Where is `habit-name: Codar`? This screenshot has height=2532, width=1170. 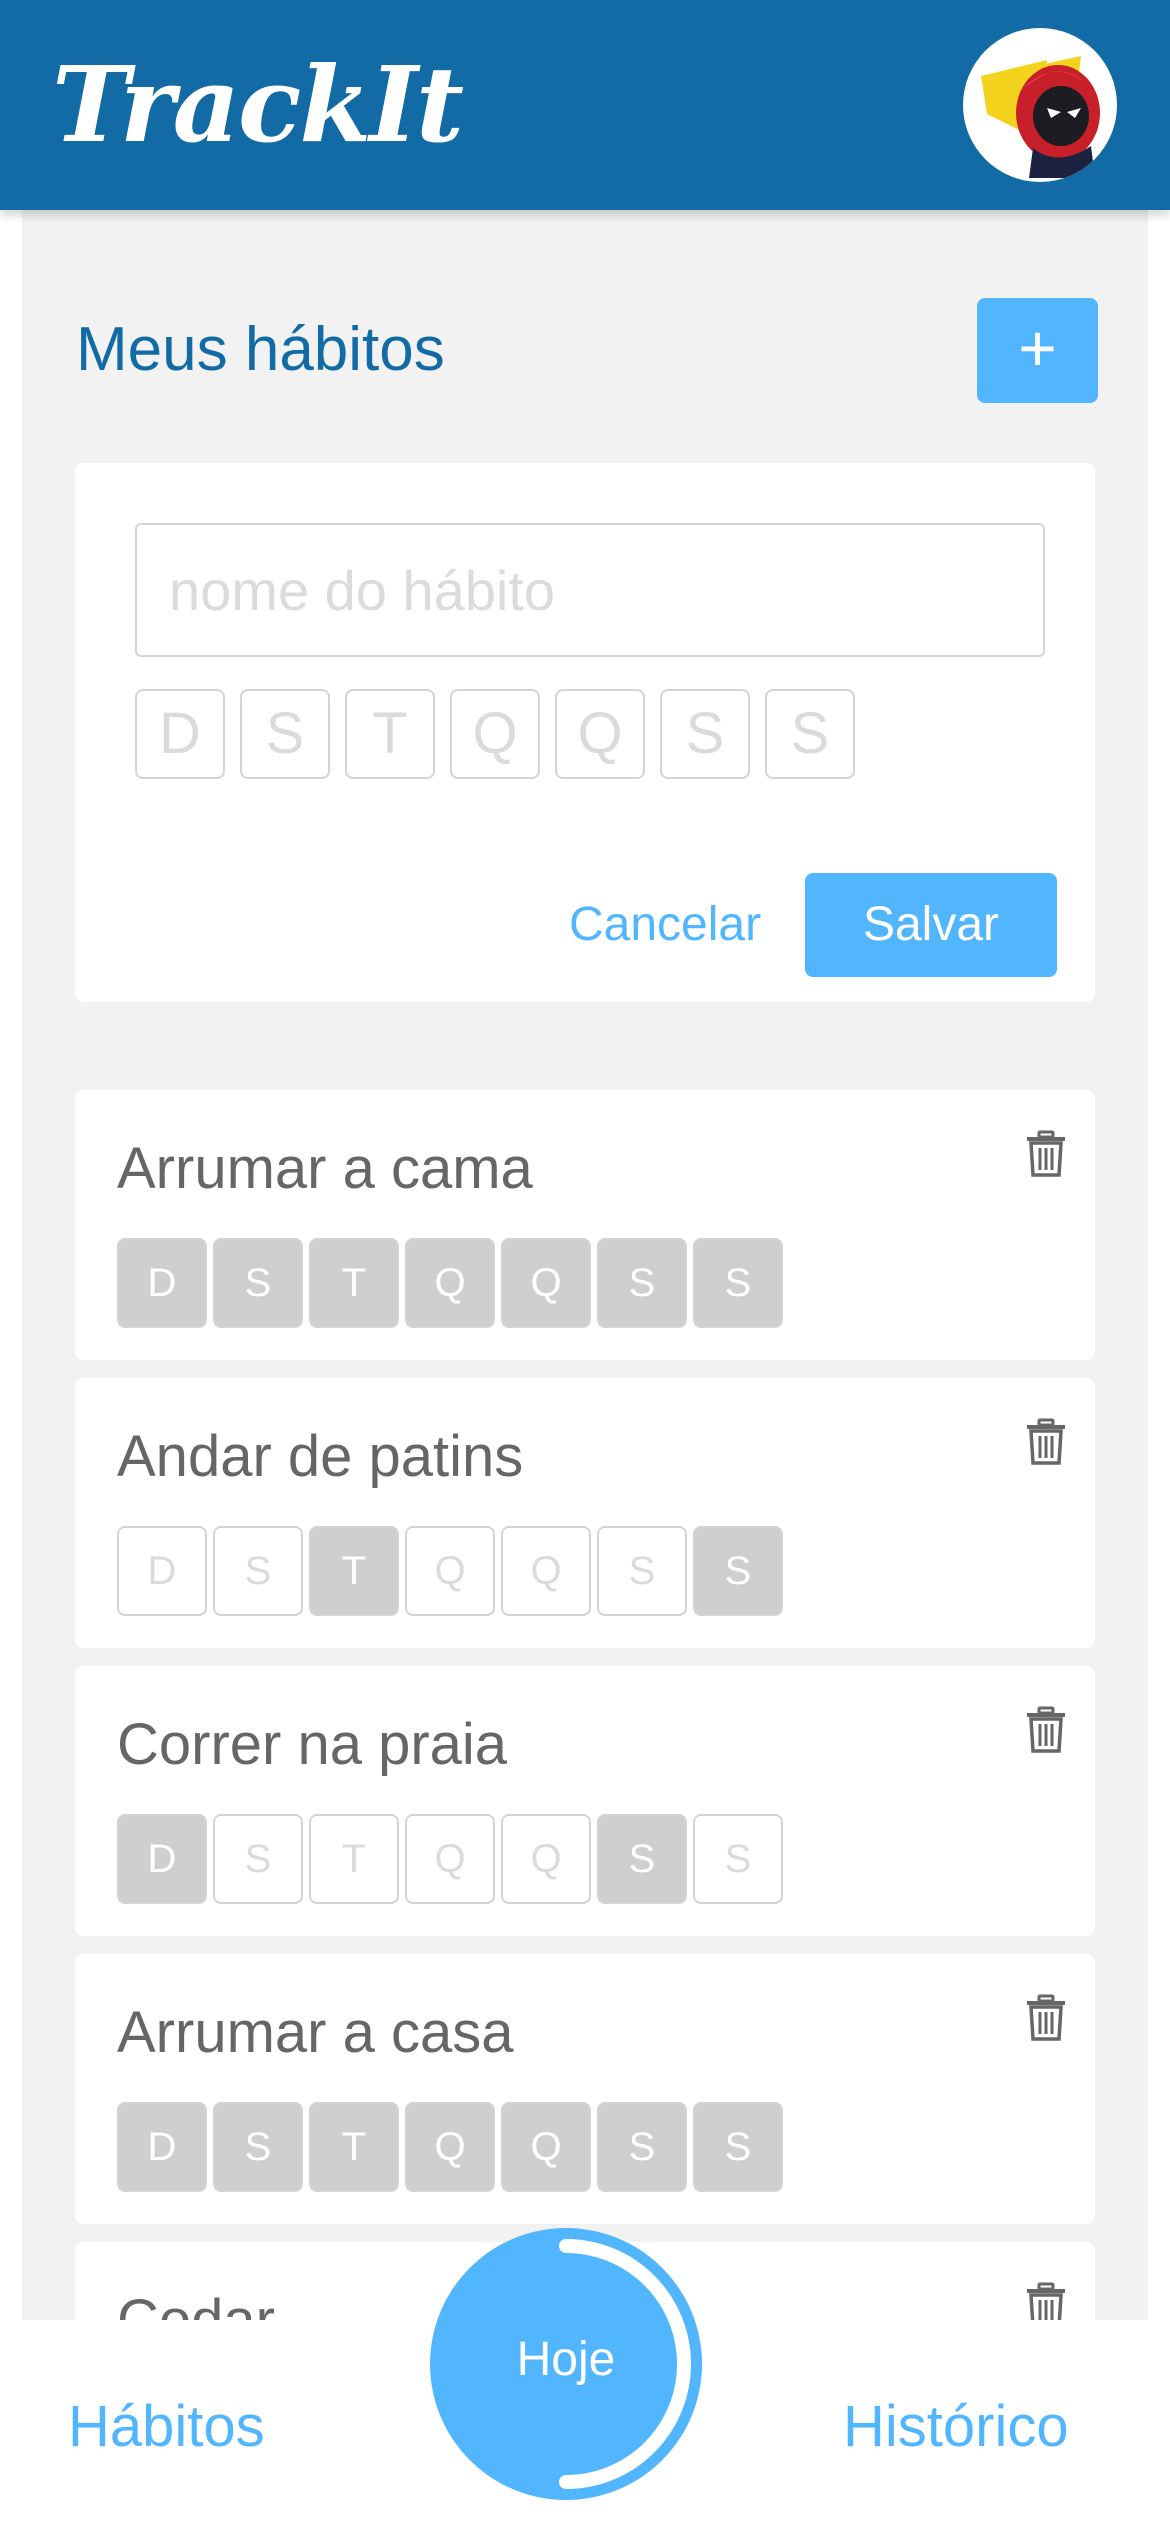 habit-name: Codar is located at coordinates (196, 2303).